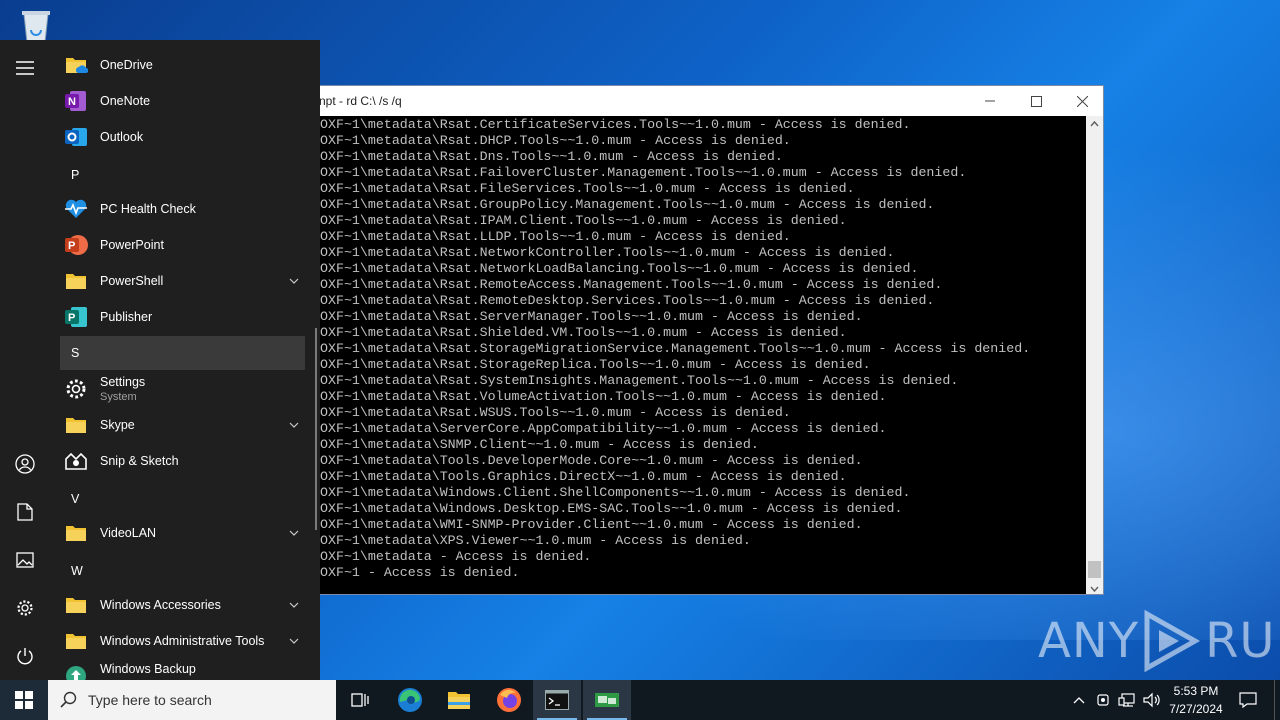  Describe the element at coordinates (72, 102) in the screenshot. I see `svg-text: N` at that location.